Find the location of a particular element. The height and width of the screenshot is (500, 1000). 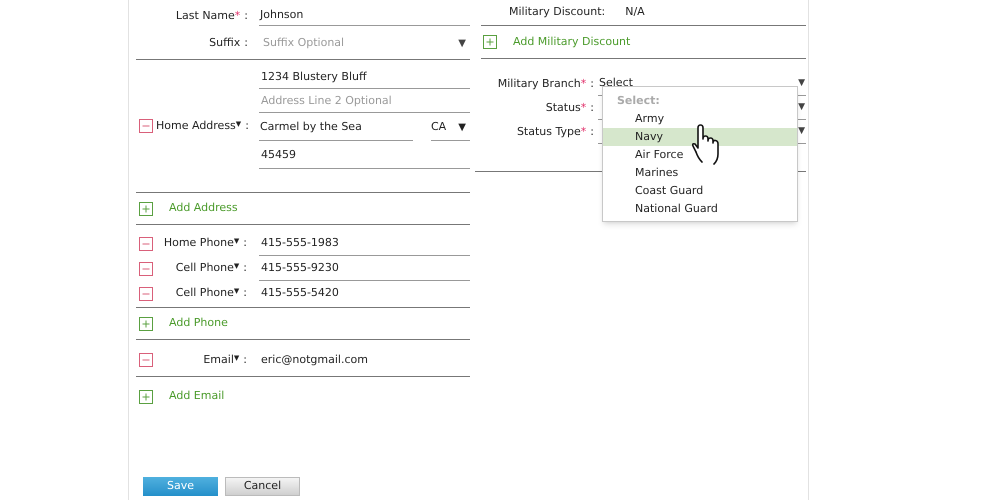

field-label: Status Type is located at coordinates (548, 132).